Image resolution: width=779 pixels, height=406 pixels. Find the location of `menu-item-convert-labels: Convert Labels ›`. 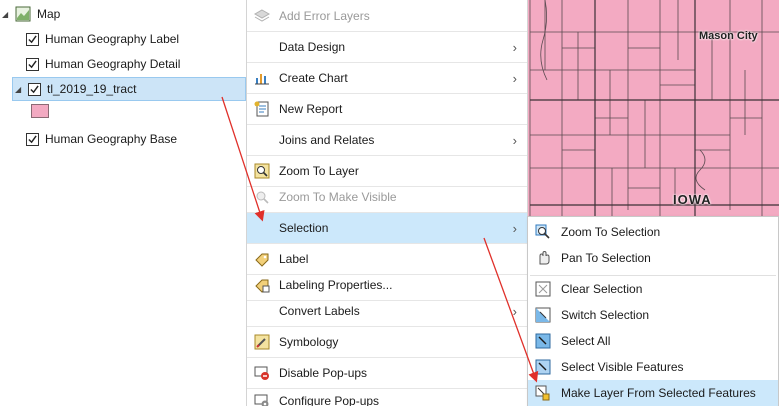

menu-item-convert-labels: Convert Labels › is located at coordinates (387, 311).